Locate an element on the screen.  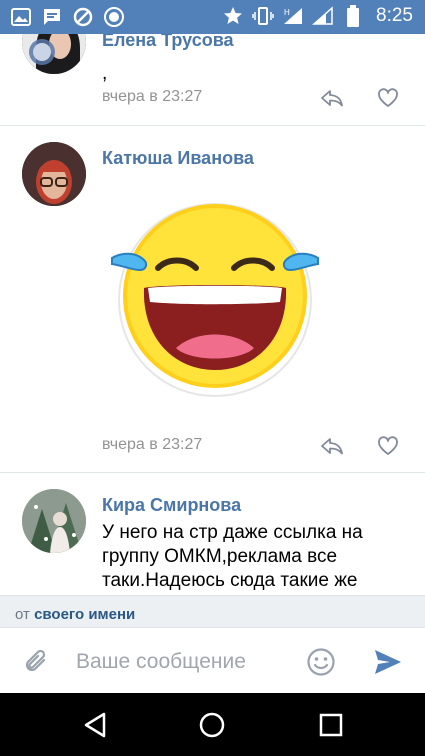
send-icon is located at coordinates (388, 662).